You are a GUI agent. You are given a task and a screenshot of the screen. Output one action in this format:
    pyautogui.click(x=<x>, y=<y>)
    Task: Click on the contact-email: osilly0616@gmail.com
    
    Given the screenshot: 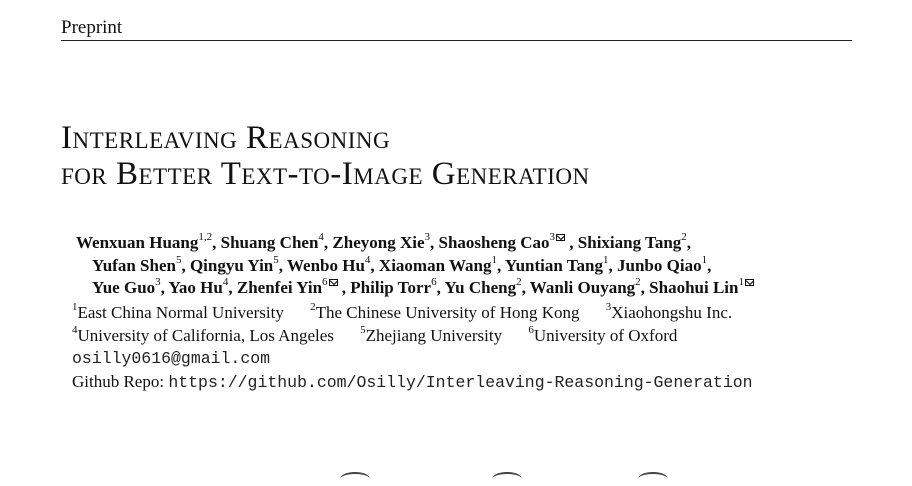 What is the action you would take?
    pyautogui.click(x=171, y=359)
    